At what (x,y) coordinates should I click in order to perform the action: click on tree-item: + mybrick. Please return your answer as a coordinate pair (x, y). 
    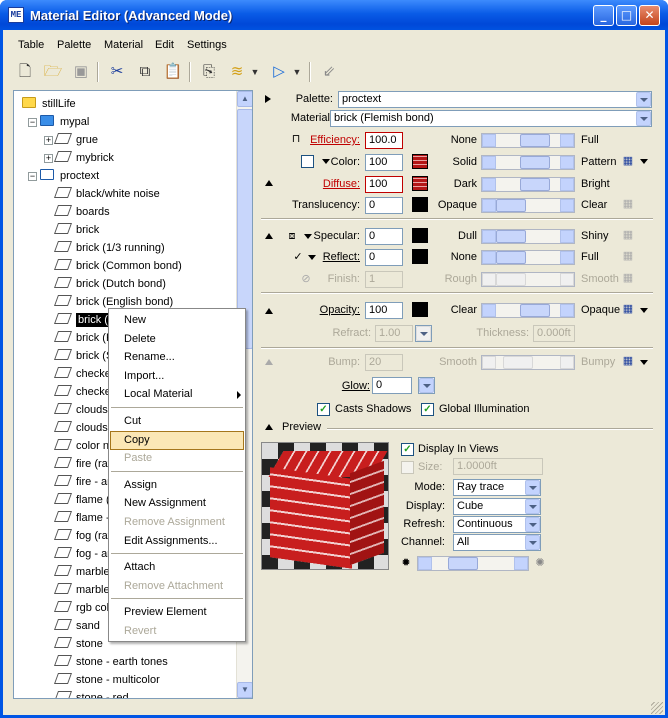
    Looking at the image, I should click on (79, 158).